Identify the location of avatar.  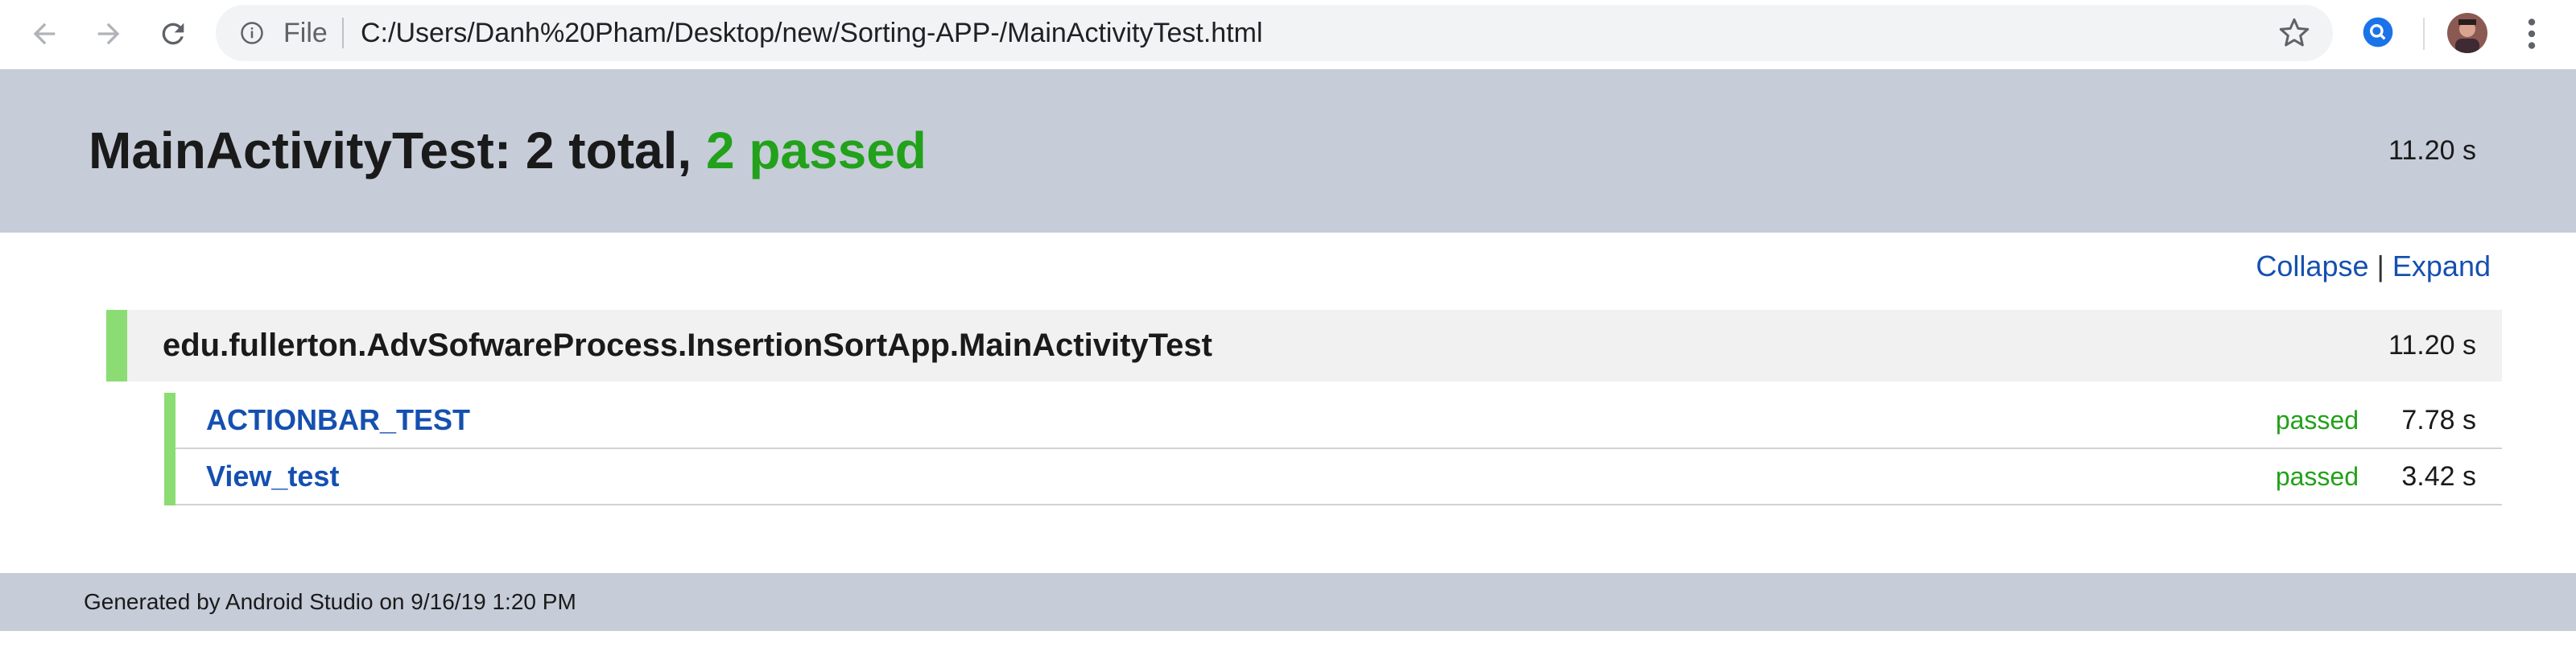
(2467, 33).